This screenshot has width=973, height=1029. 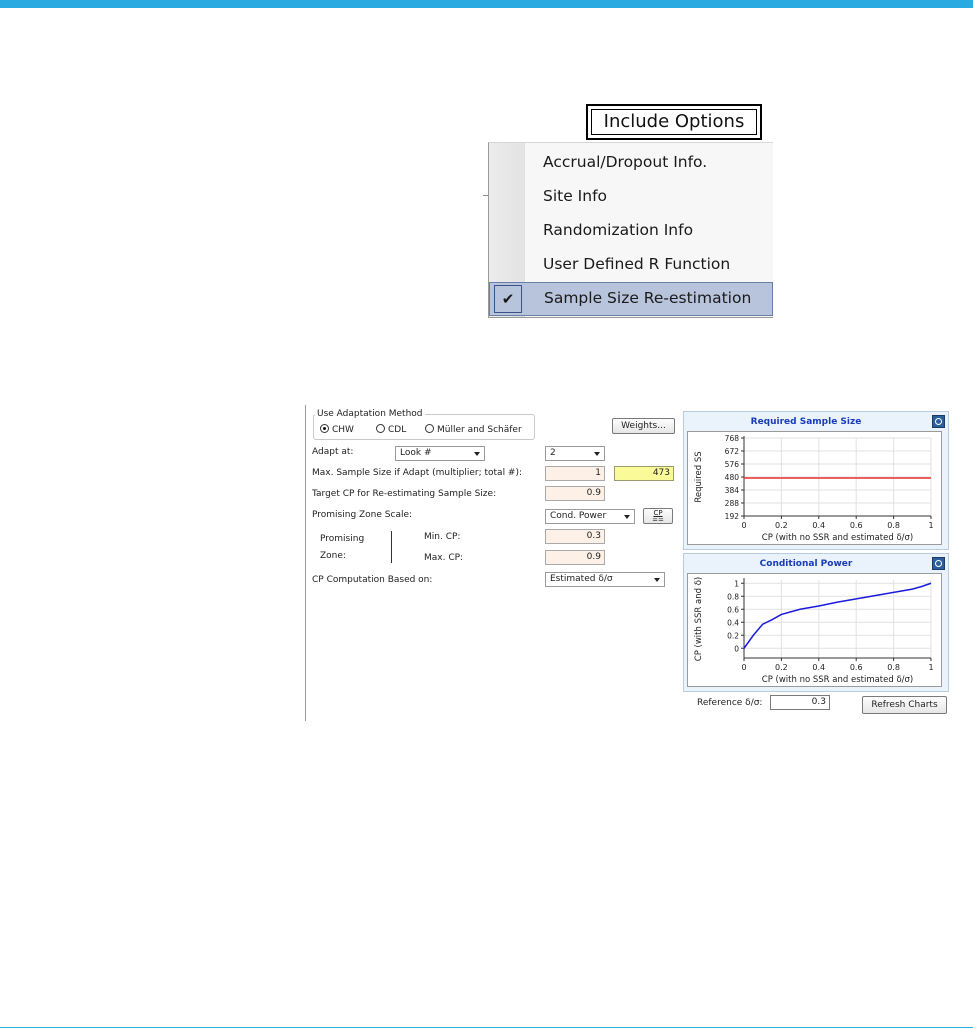 I want to click on zone-bracket-line, so click(x=391, y=547).